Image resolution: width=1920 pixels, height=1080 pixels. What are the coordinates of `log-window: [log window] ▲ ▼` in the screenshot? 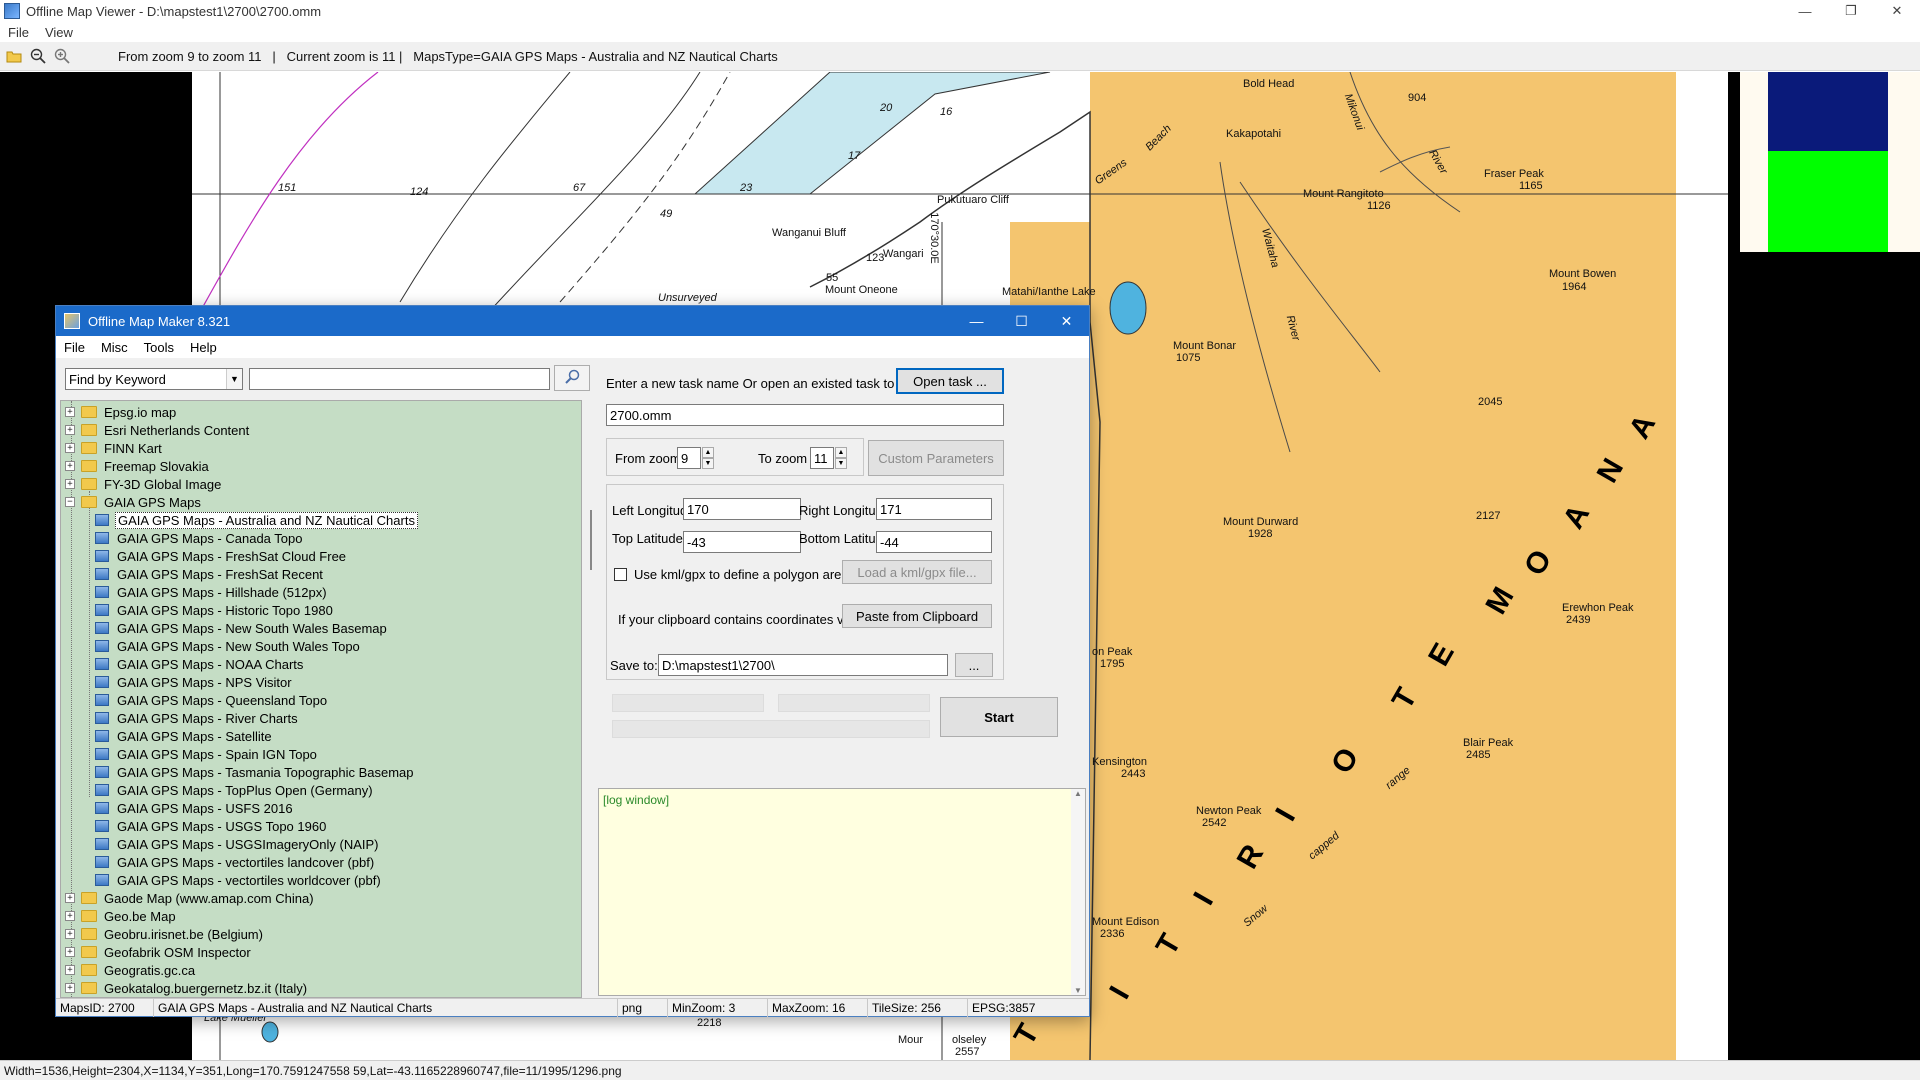 It's located at (842, 892).